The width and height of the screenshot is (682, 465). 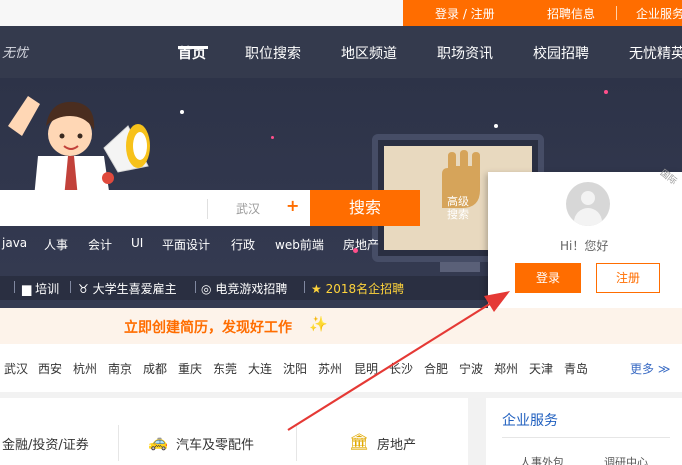 I want to click on nav-item-elite: 无忧精英, so click(x=655, y=53).